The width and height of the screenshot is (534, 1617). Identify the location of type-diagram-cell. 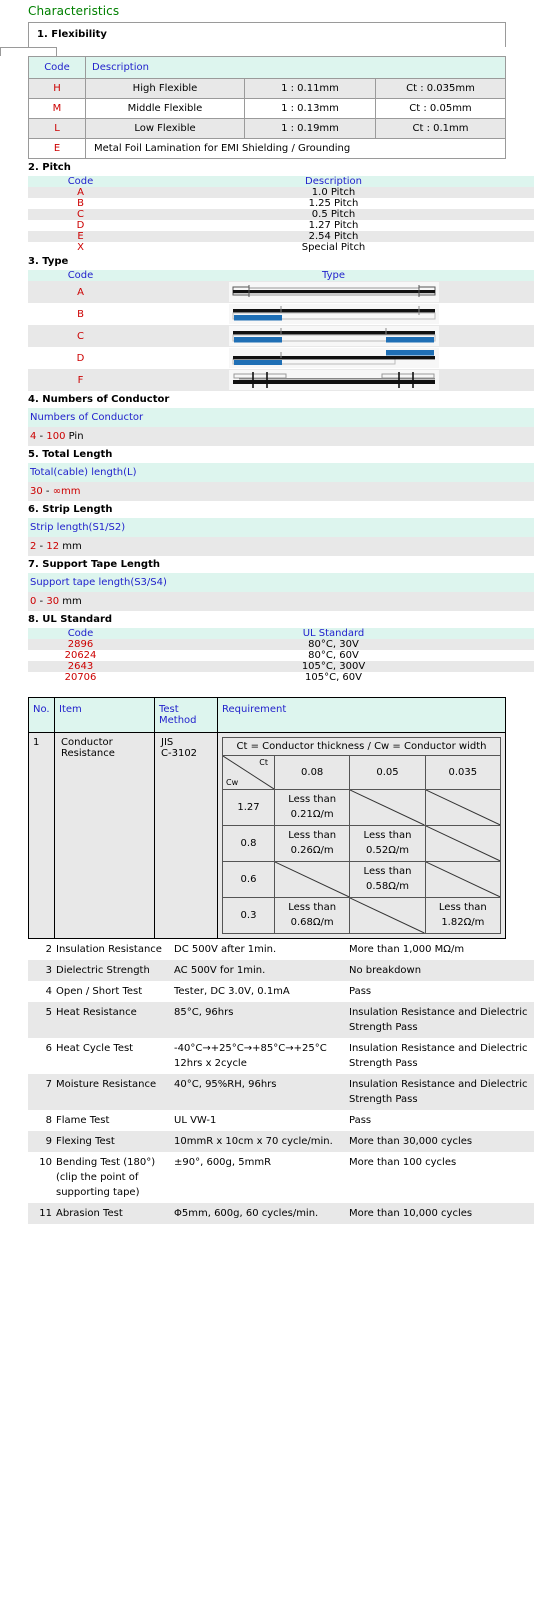
(333, 292).